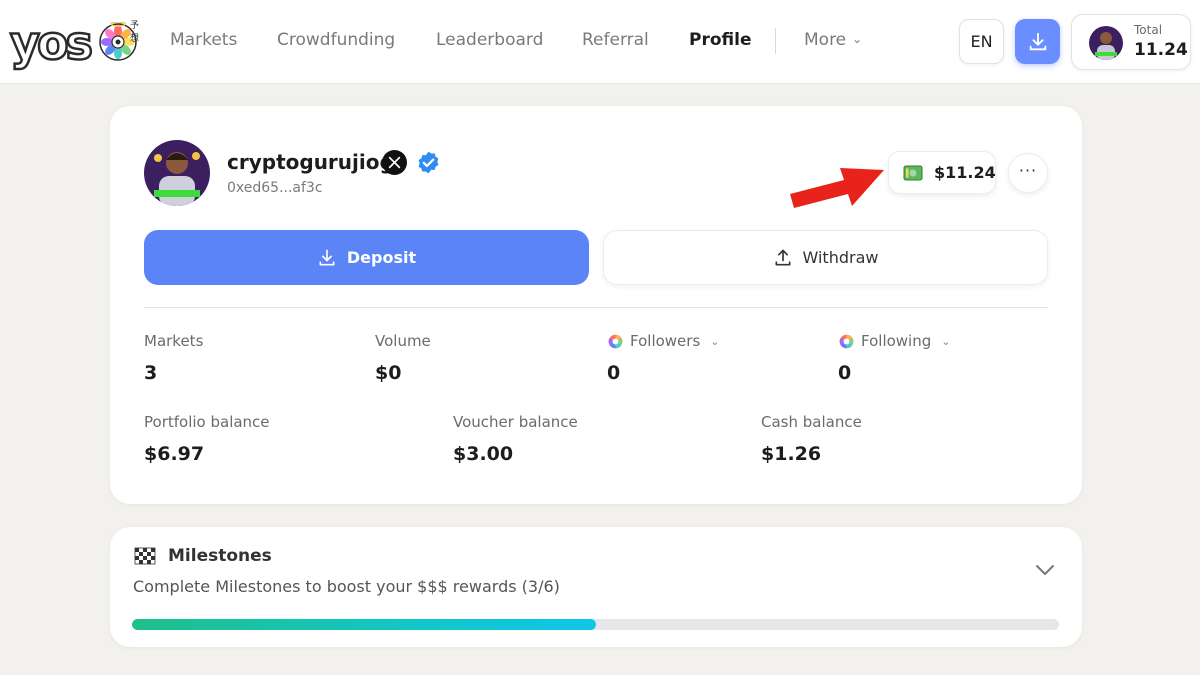  What do you see at coordinates (207, 439) in the screenshot?
I see `stat-portfolio-balance: Portfolio balance $6.97` at bounding box center [207, 439].